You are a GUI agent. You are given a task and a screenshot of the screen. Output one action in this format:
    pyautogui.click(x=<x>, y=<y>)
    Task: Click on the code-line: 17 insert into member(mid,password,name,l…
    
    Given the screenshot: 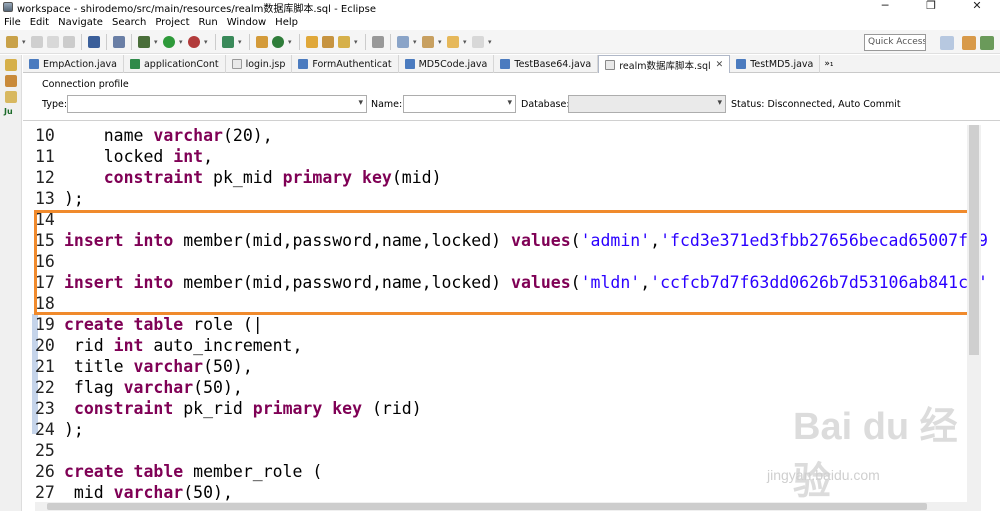 What is the action you would take?
    pyautogui.click(x=505, y=282)
    